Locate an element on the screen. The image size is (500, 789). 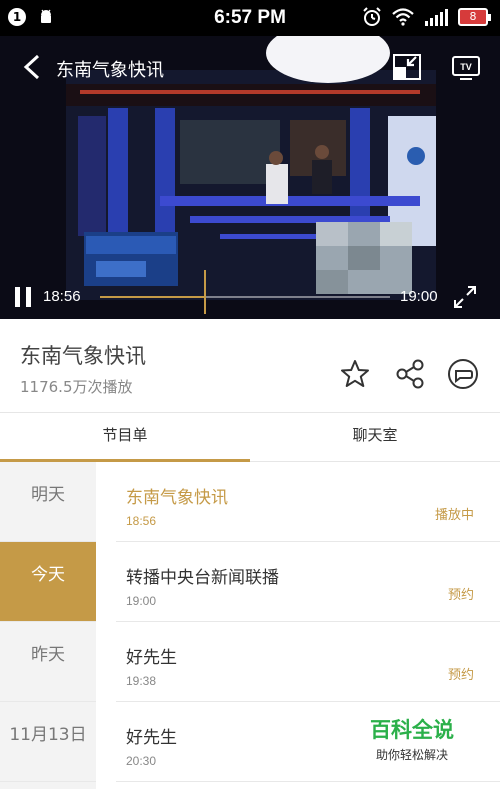
watermark: 百科全说 助你轻松解决 is located at coordinates (412, 738).